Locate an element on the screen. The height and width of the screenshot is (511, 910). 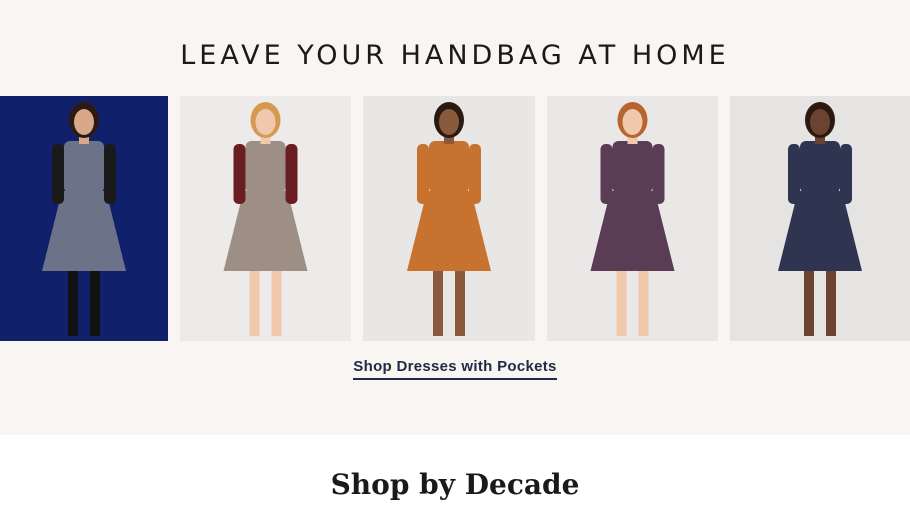
product-image-grey-print-pinafore-dress is located at coordinates (84, 218).